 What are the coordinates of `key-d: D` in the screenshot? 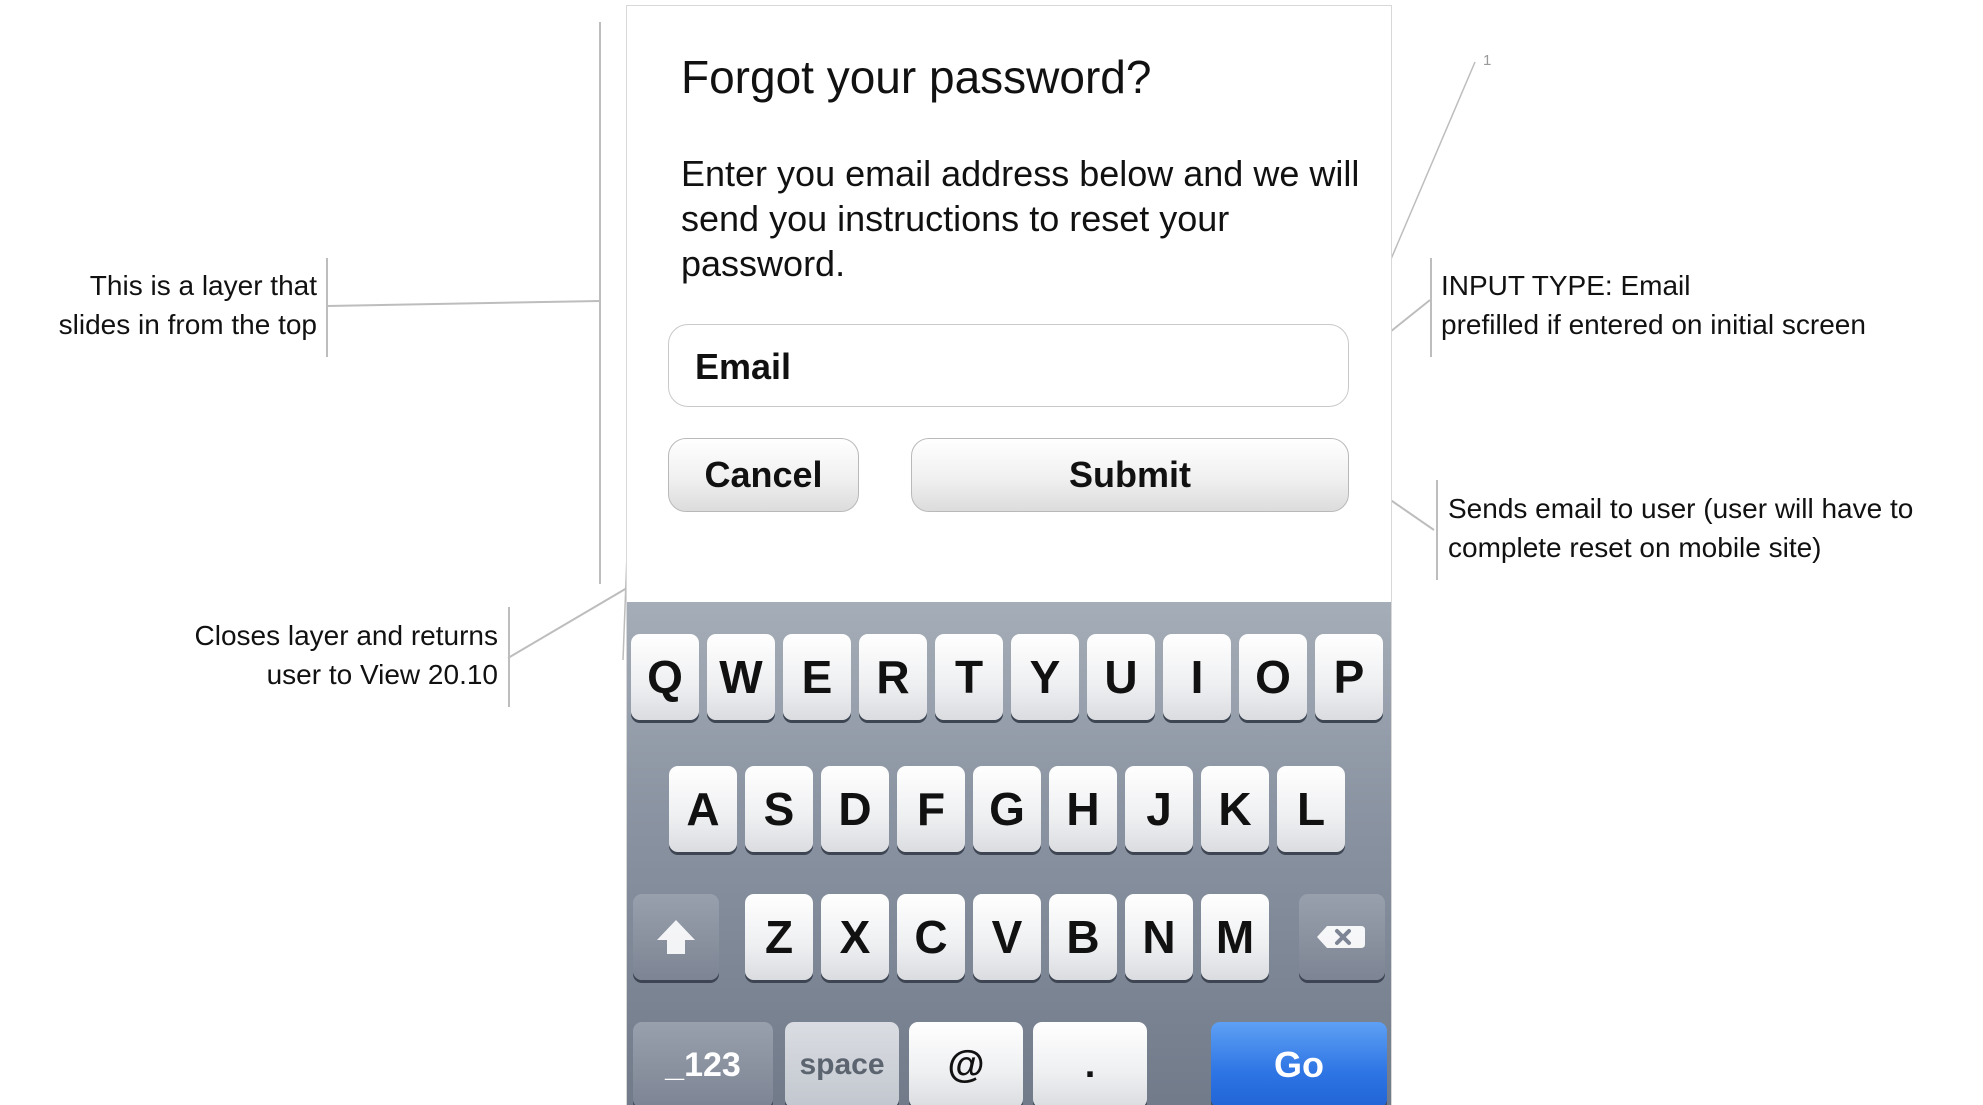 It's located at (855, 809).